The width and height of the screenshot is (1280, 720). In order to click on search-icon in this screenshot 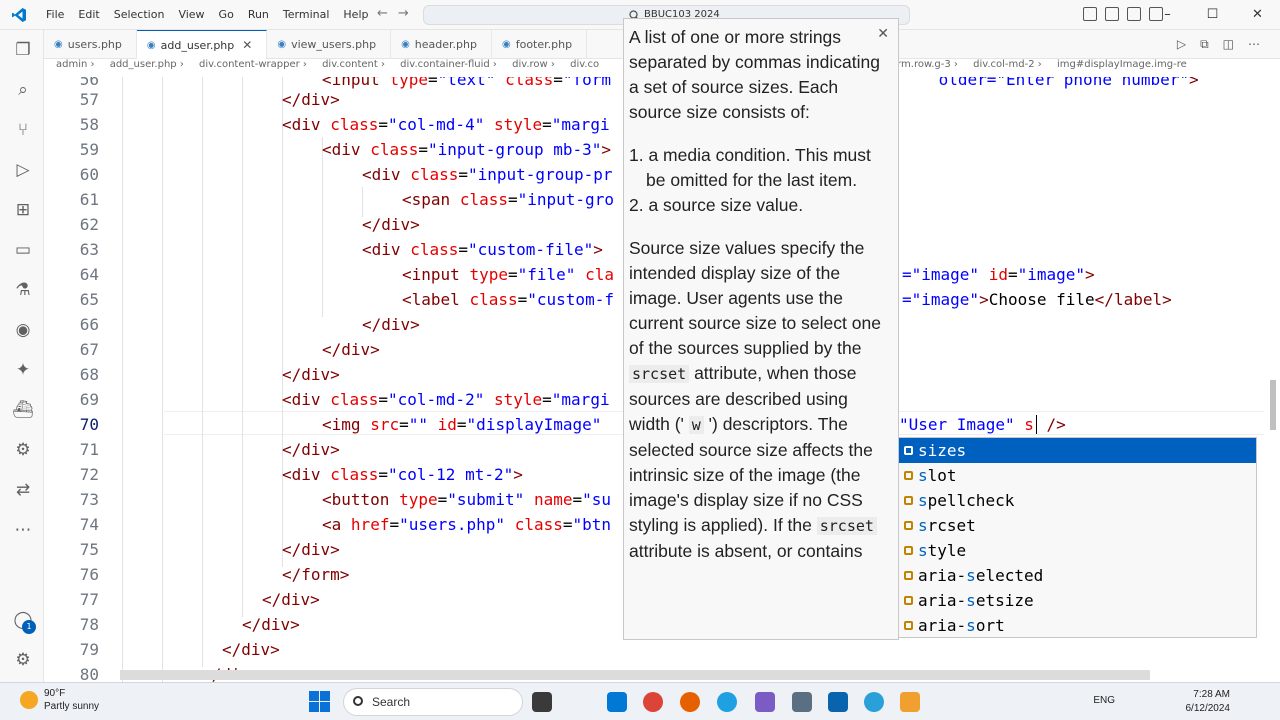, I will do `click(358, 701)`.